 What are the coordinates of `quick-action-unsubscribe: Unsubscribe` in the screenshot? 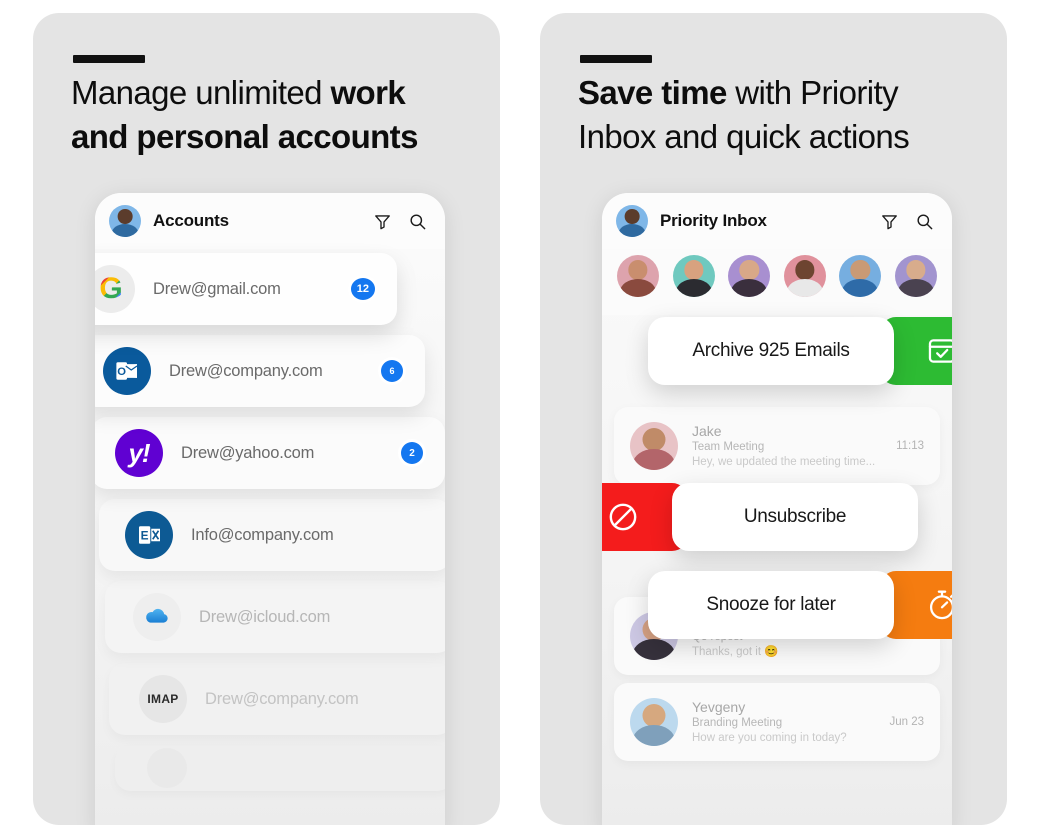 It's located at (760, 517).